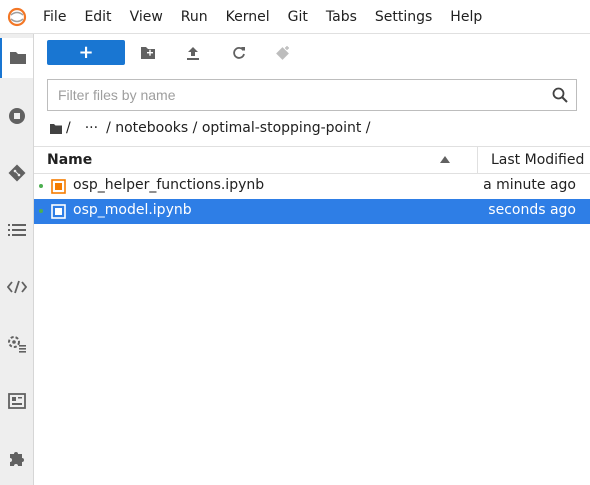 This screenshot has height=485, width=590. I want to click on extension-puzzle-icon, so click(16, 459).